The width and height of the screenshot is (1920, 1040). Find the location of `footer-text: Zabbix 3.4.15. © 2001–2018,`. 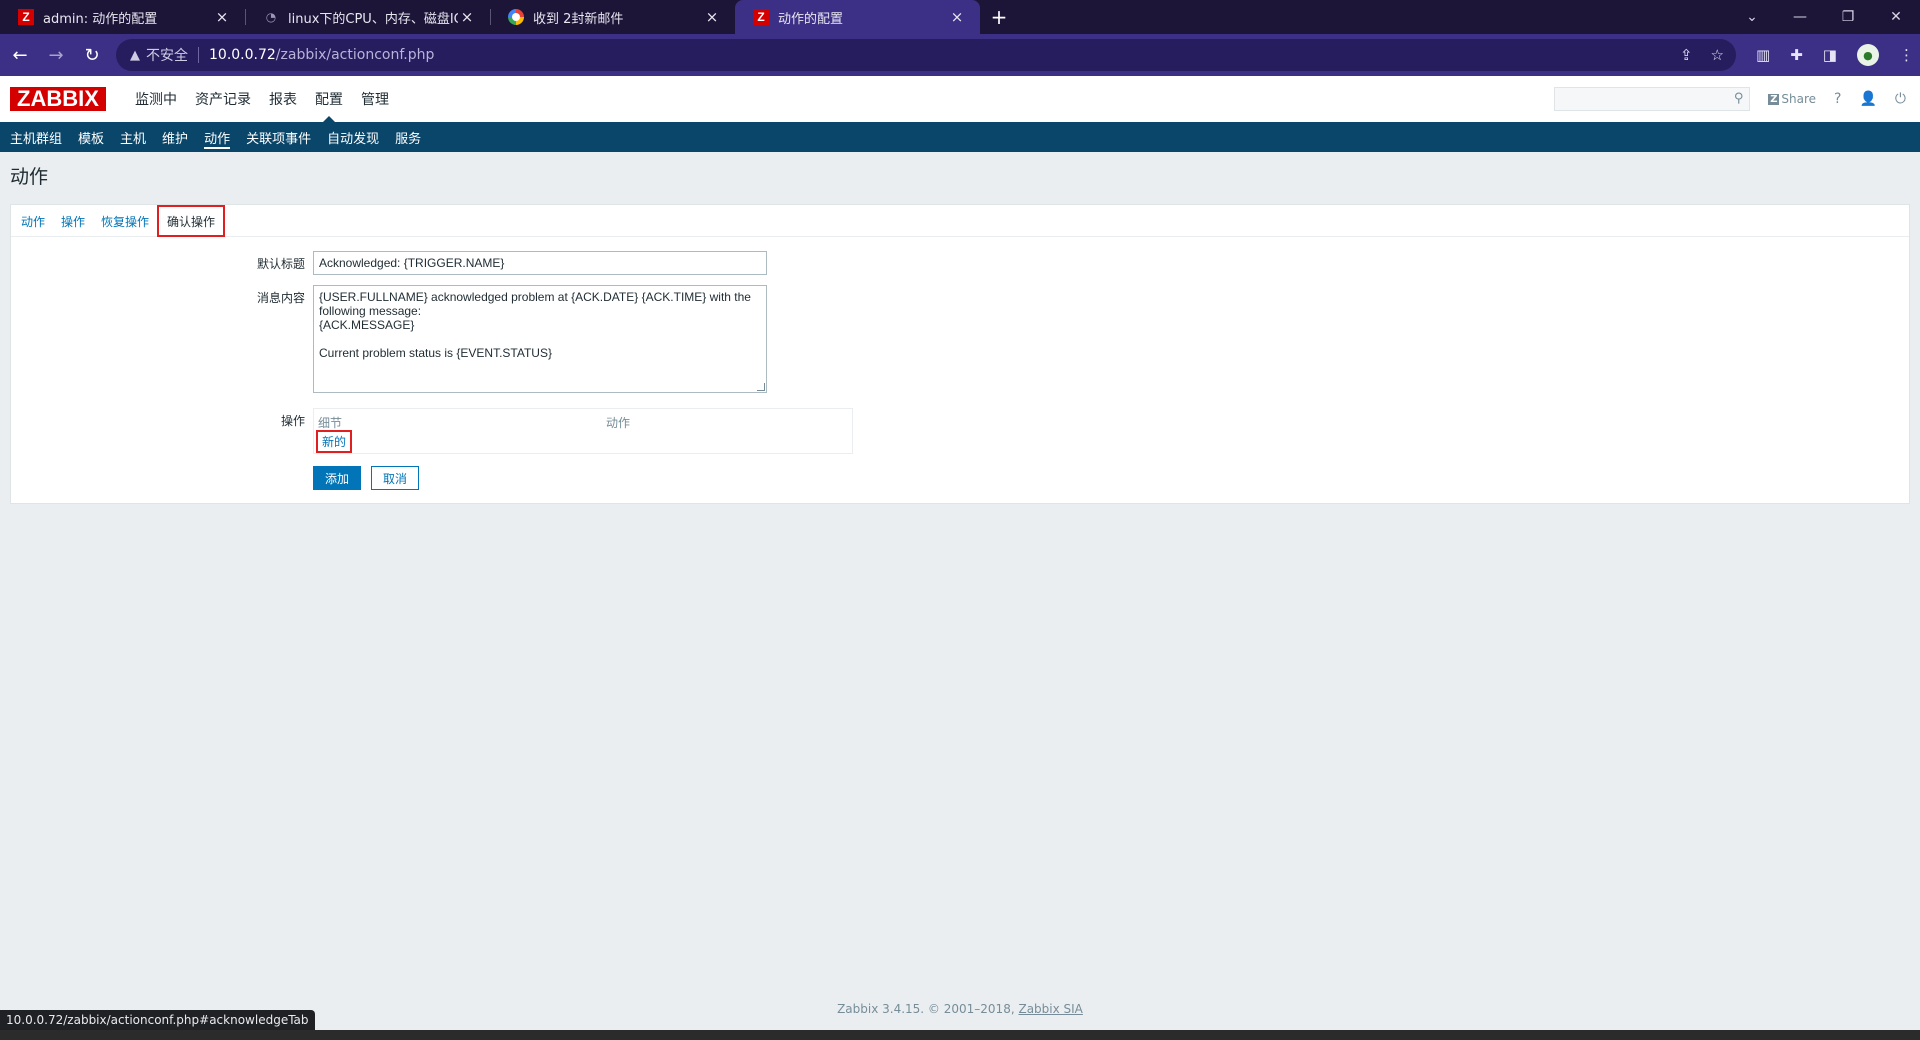

footer-text: Zabbix 3.4.15. © 2001–2018, is located at coordinates (928, 1009).